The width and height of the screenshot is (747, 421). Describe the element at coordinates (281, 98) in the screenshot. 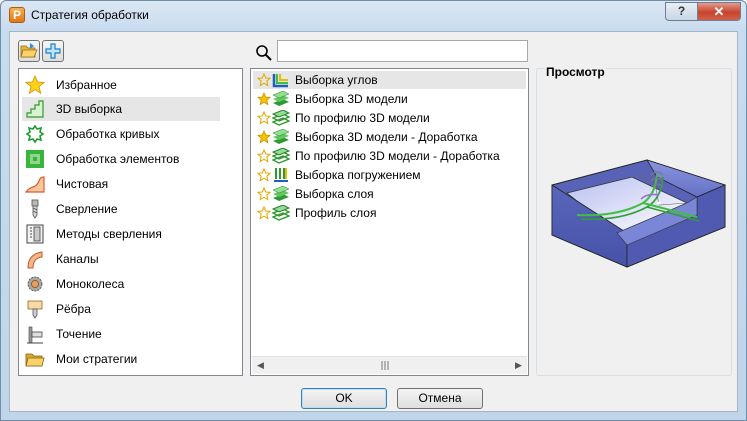

I see `model-area-clearance-icon` at that location.